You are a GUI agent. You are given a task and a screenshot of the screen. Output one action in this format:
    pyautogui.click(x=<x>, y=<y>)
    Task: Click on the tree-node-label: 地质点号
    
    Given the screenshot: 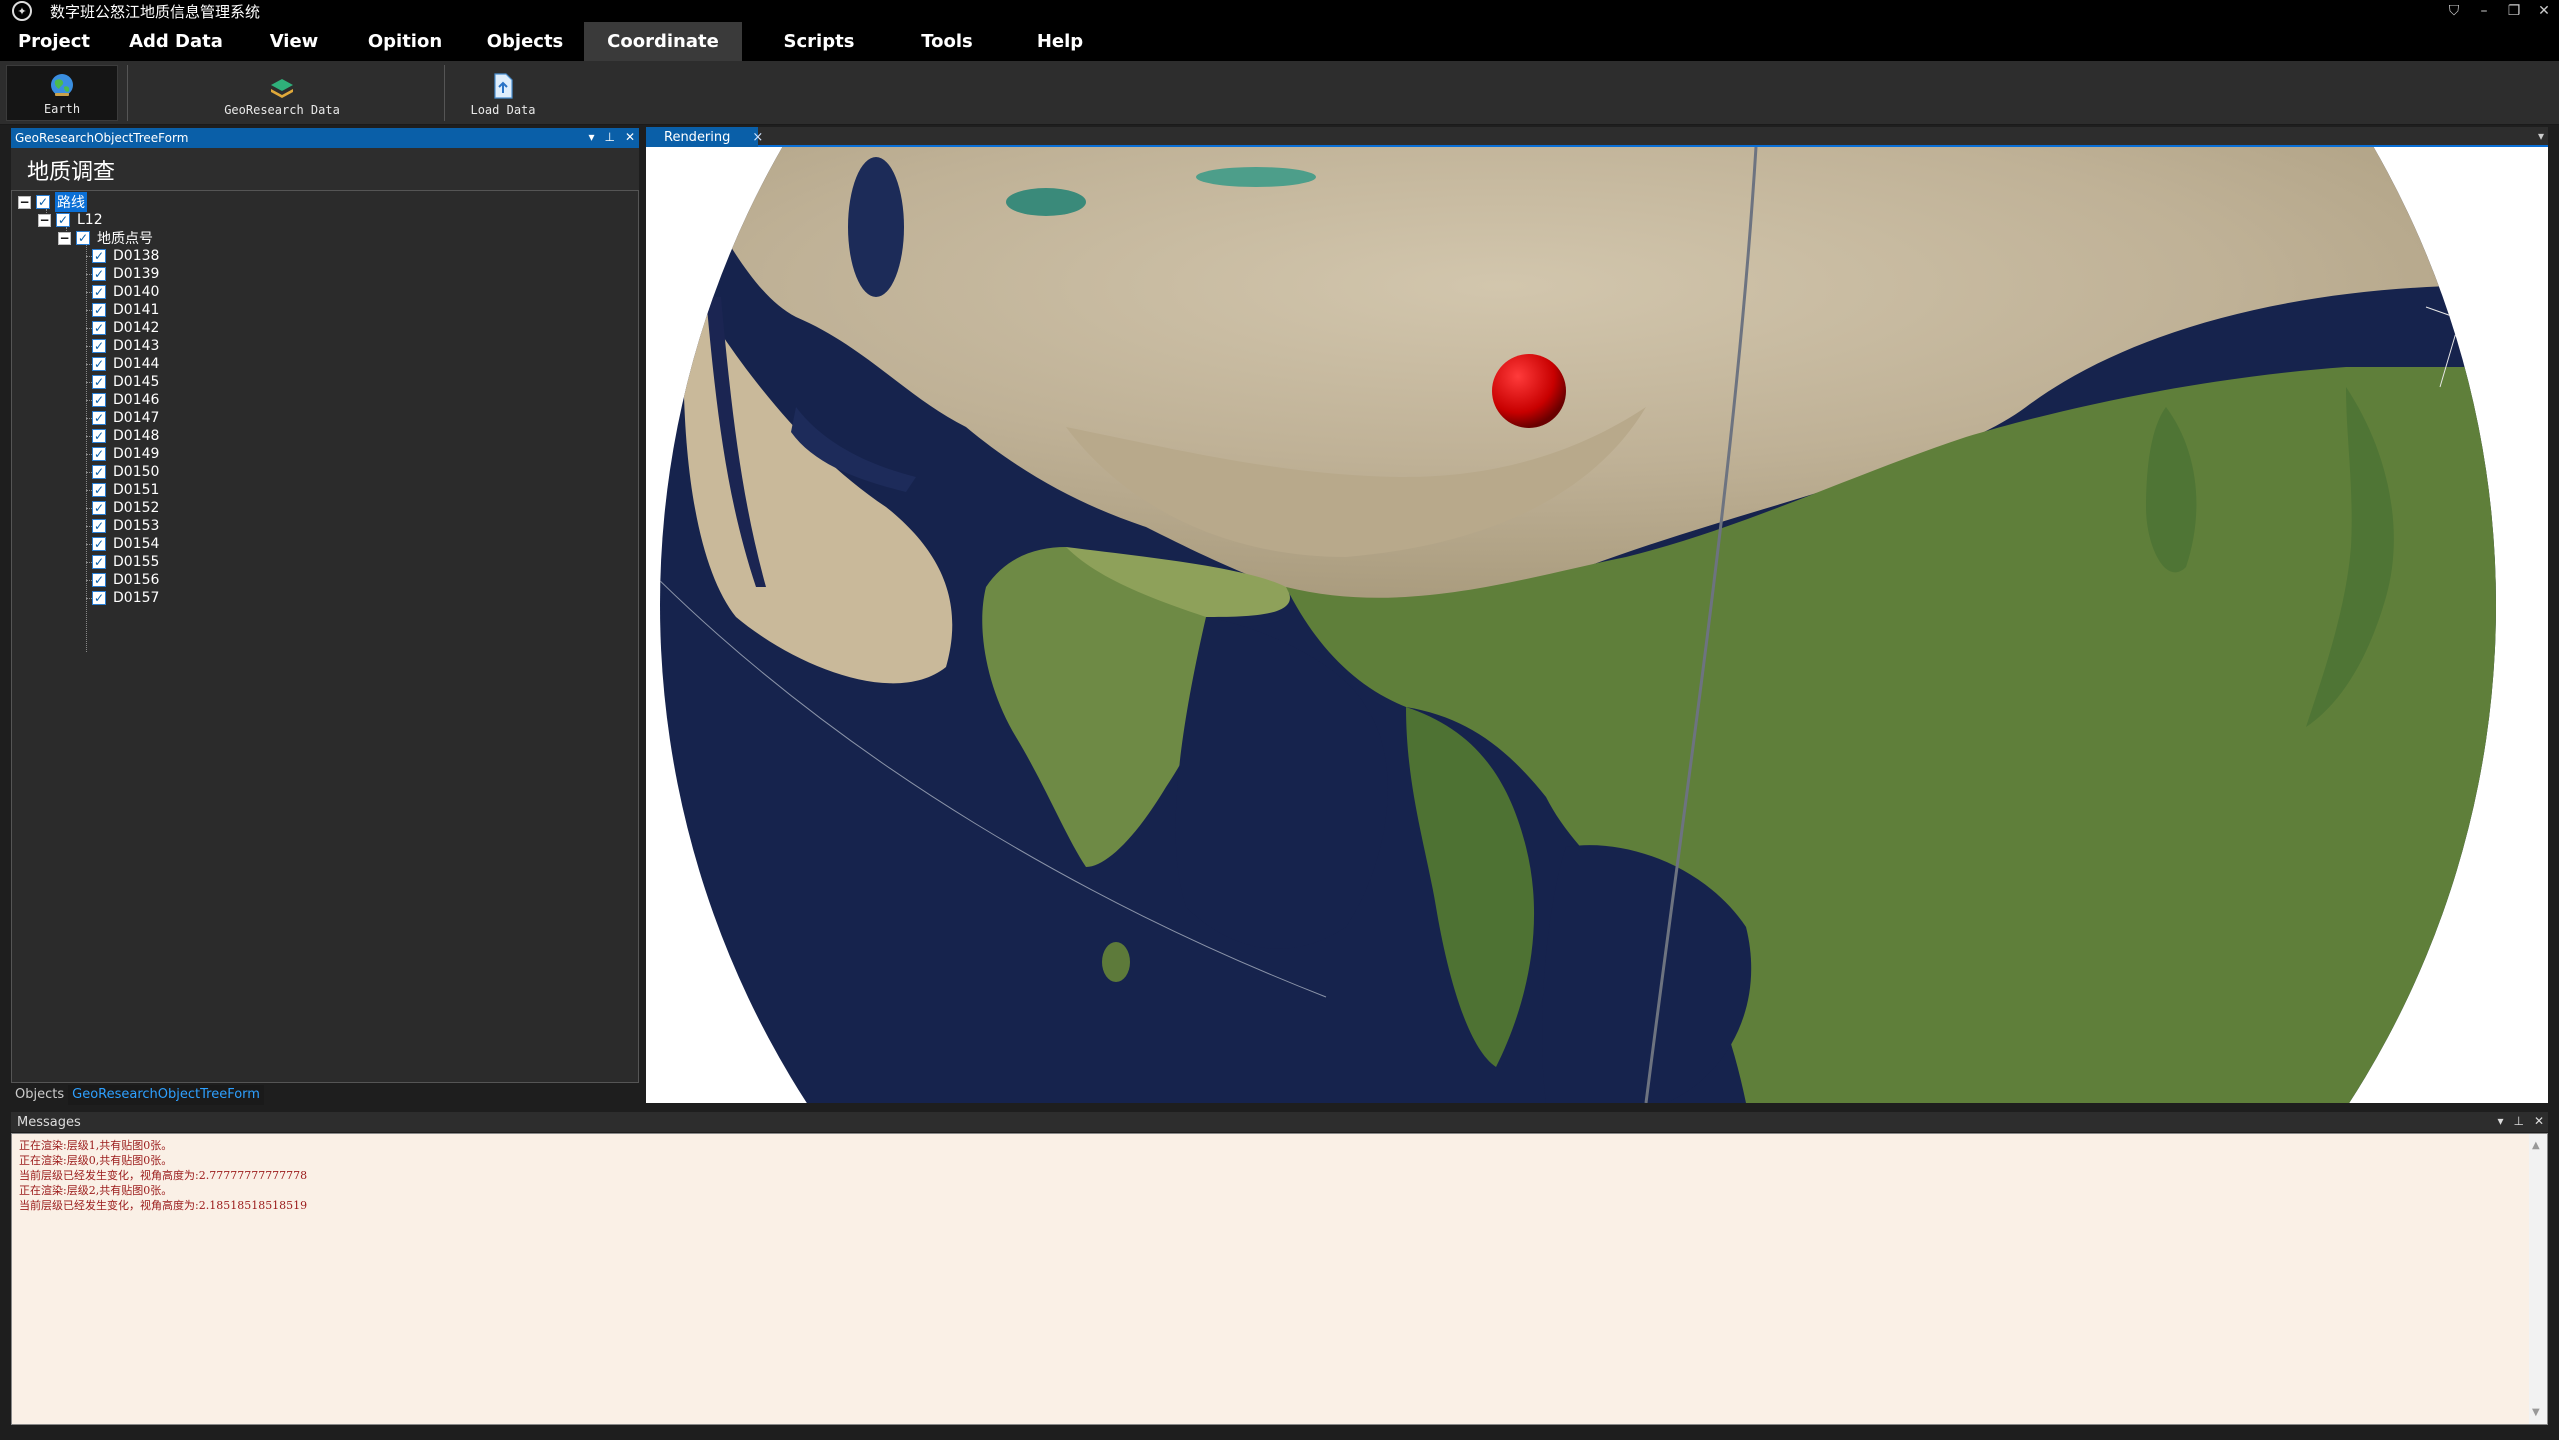 What is the action you would take?
    pyautogui.click(x=125, y=238)
    